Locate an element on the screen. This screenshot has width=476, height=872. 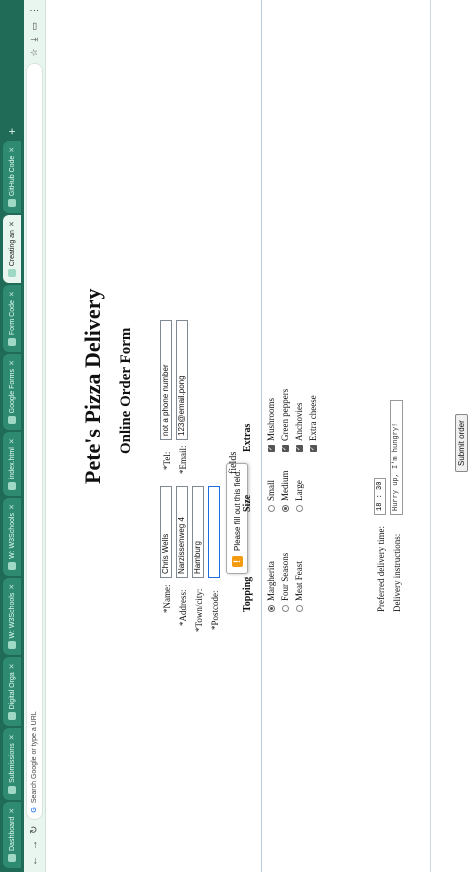
star-icon: ☆ is located at coordinates (34, 53).